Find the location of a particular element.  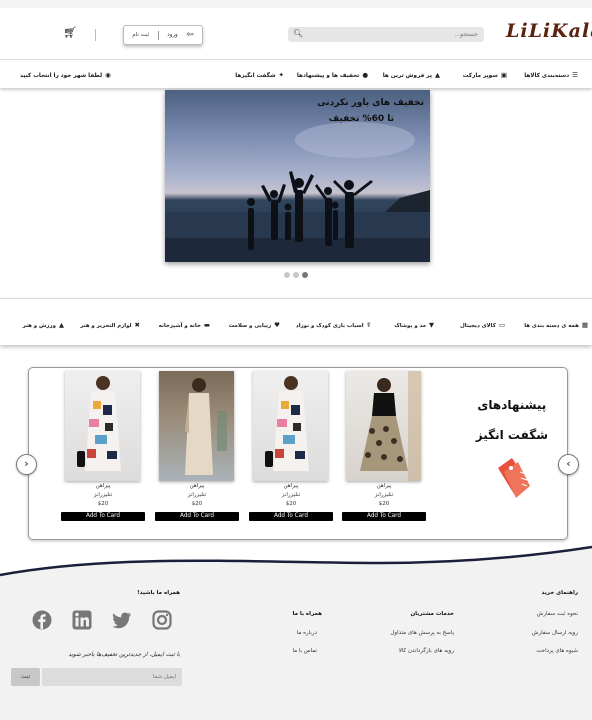

category-toys: ☤اسباب بازی کودک و نوزاد is located at coordinates (333, 325).